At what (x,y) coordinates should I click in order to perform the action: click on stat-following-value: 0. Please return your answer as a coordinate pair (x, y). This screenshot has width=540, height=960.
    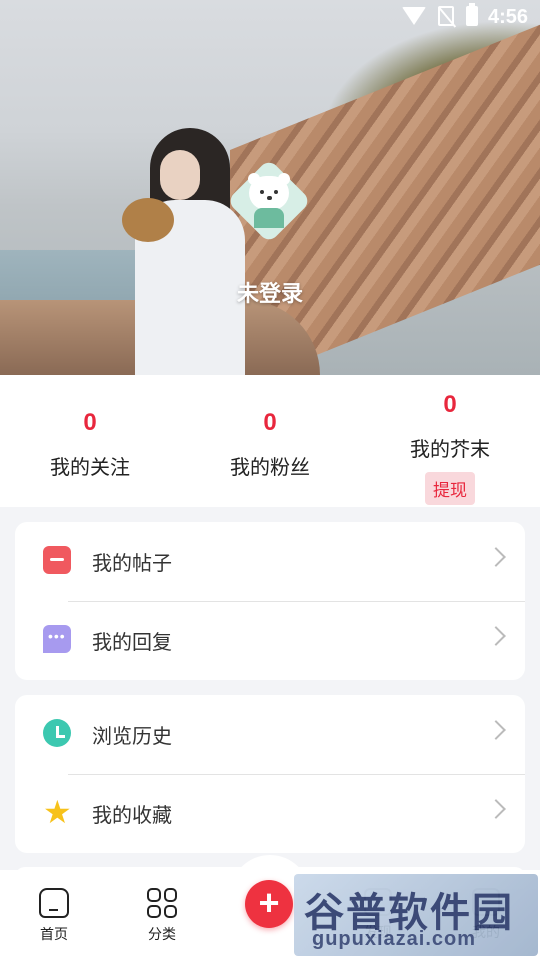
    Looking at the image, I should click on (90, 422).